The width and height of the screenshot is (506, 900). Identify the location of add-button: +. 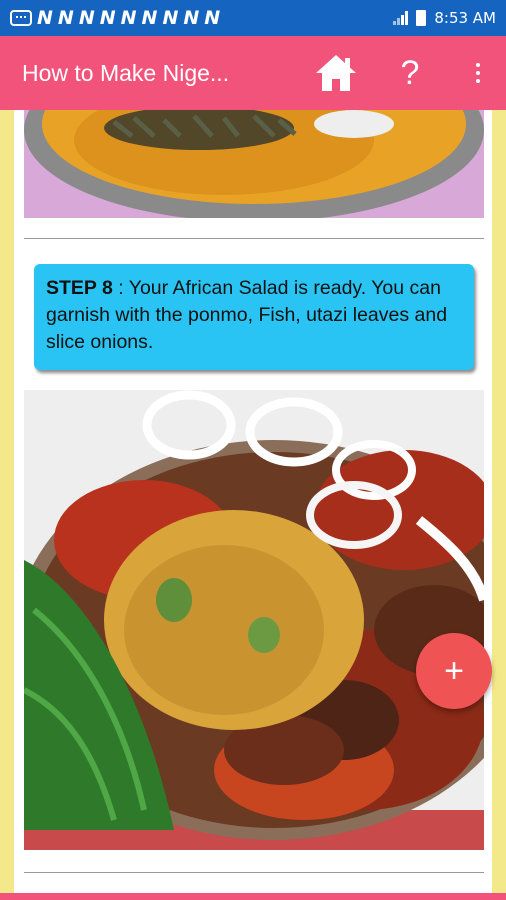
(454, 671).